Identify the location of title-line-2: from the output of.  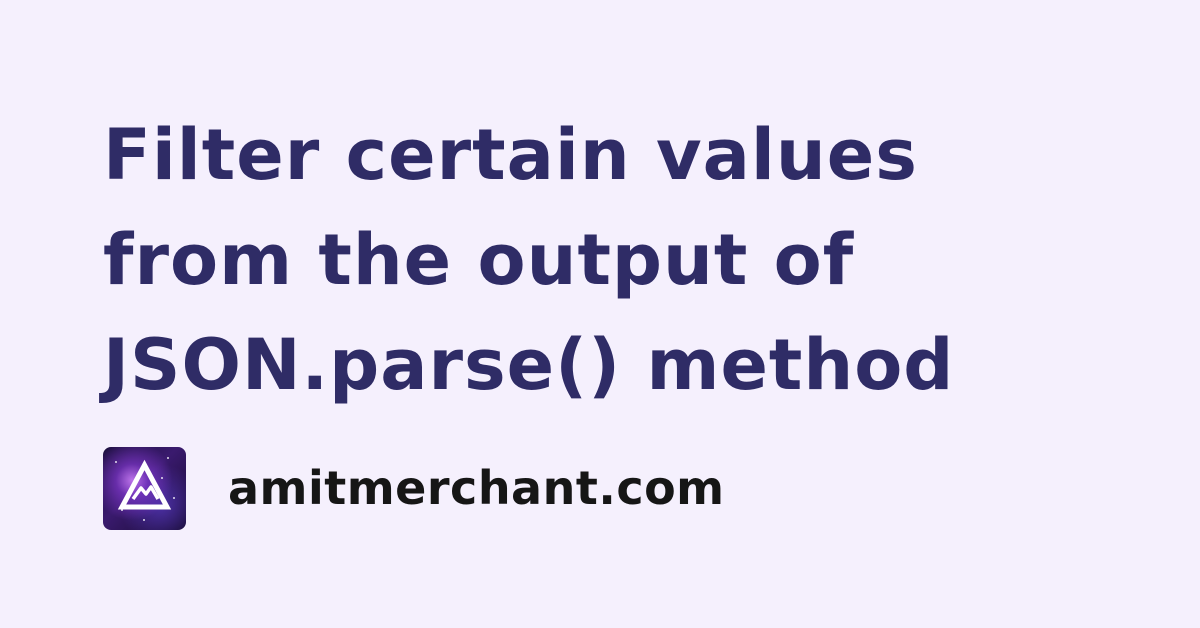
(479, 260).